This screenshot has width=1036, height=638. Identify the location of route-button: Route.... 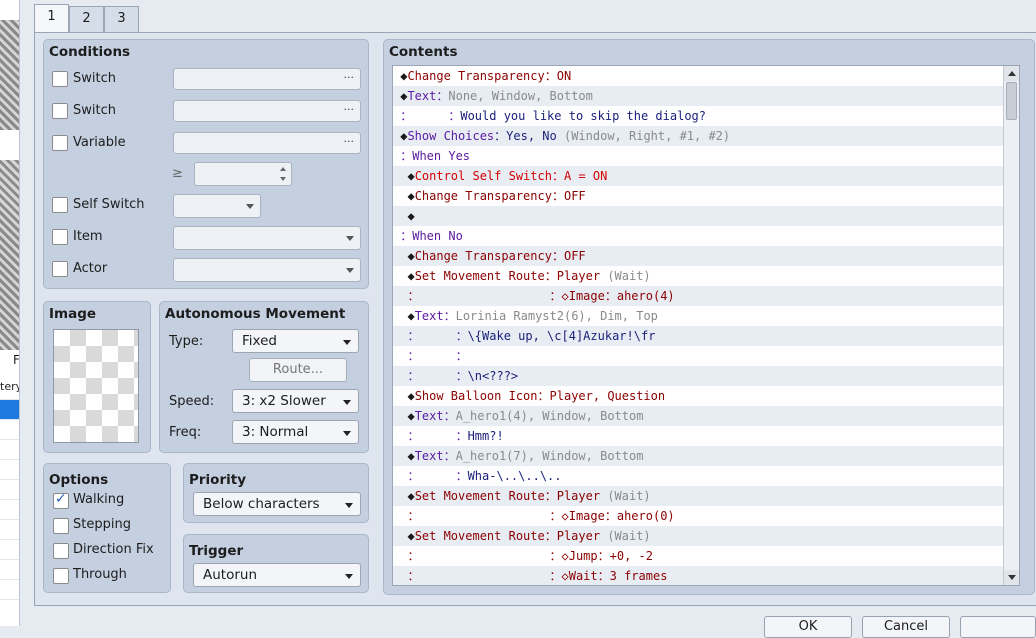
(298, 370).